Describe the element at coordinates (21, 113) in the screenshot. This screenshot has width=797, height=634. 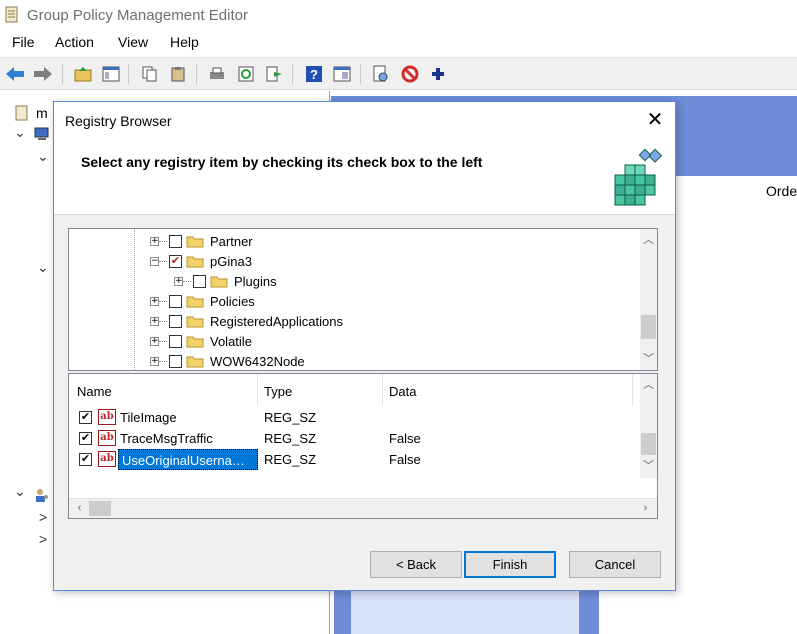
I see `policy-root-icon` at that location.